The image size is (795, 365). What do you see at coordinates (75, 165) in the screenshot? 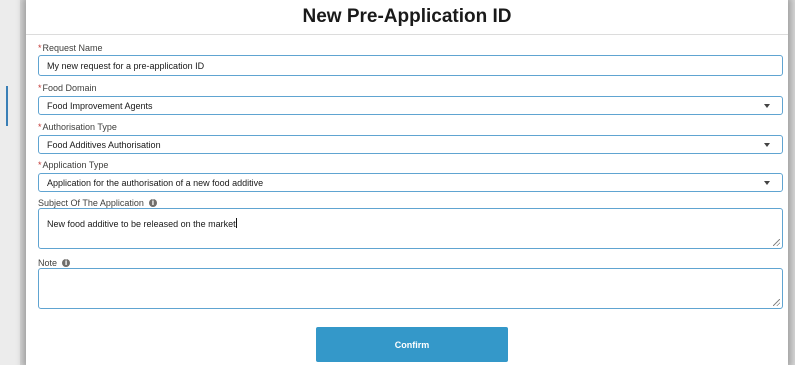
I see `application-type-label-text: Application Type` at bounding box center [75, 165].